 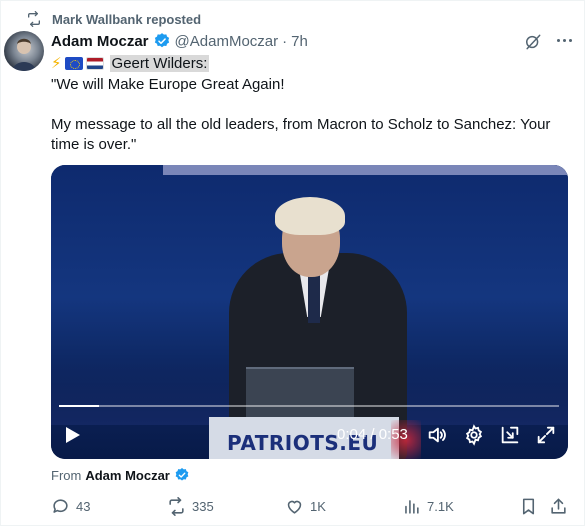 I want to click on from-author-name: Adam Moczar, so click(x=127, y=475).